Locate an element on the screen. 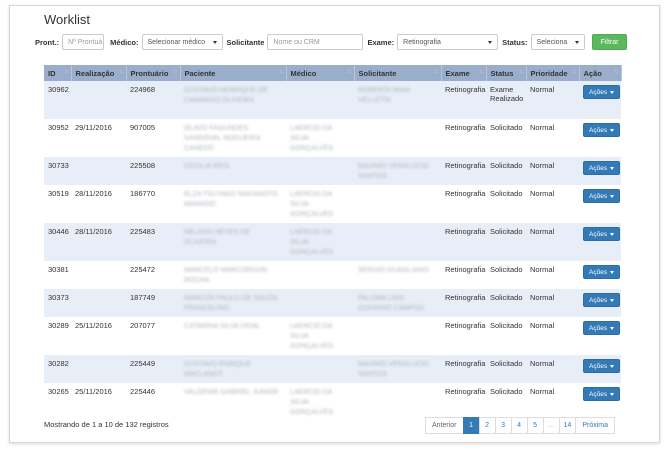  cell-prontuario: 225449 is located at coordinates (153, 369).